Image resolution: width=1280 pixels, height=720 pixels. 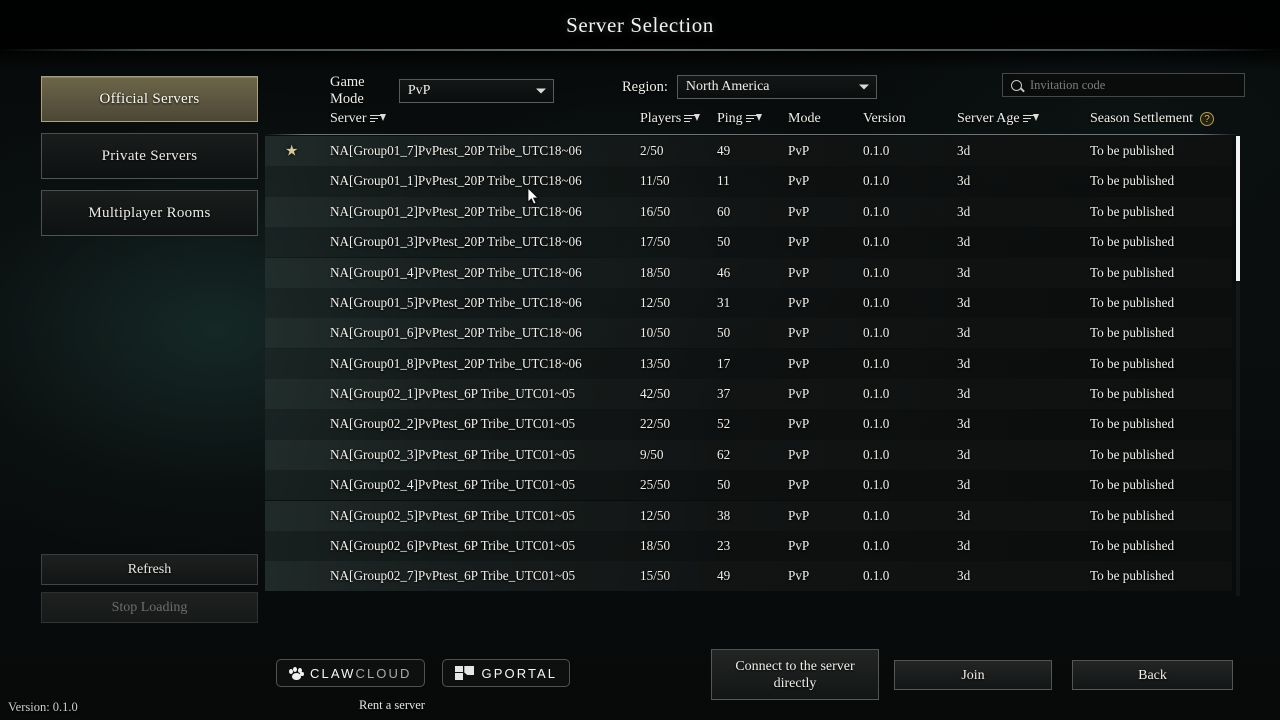 What do you see at coordinates (655, 211) in the screenshot?
I see `cell-players: 16/50` at bounding box center [655, 211].